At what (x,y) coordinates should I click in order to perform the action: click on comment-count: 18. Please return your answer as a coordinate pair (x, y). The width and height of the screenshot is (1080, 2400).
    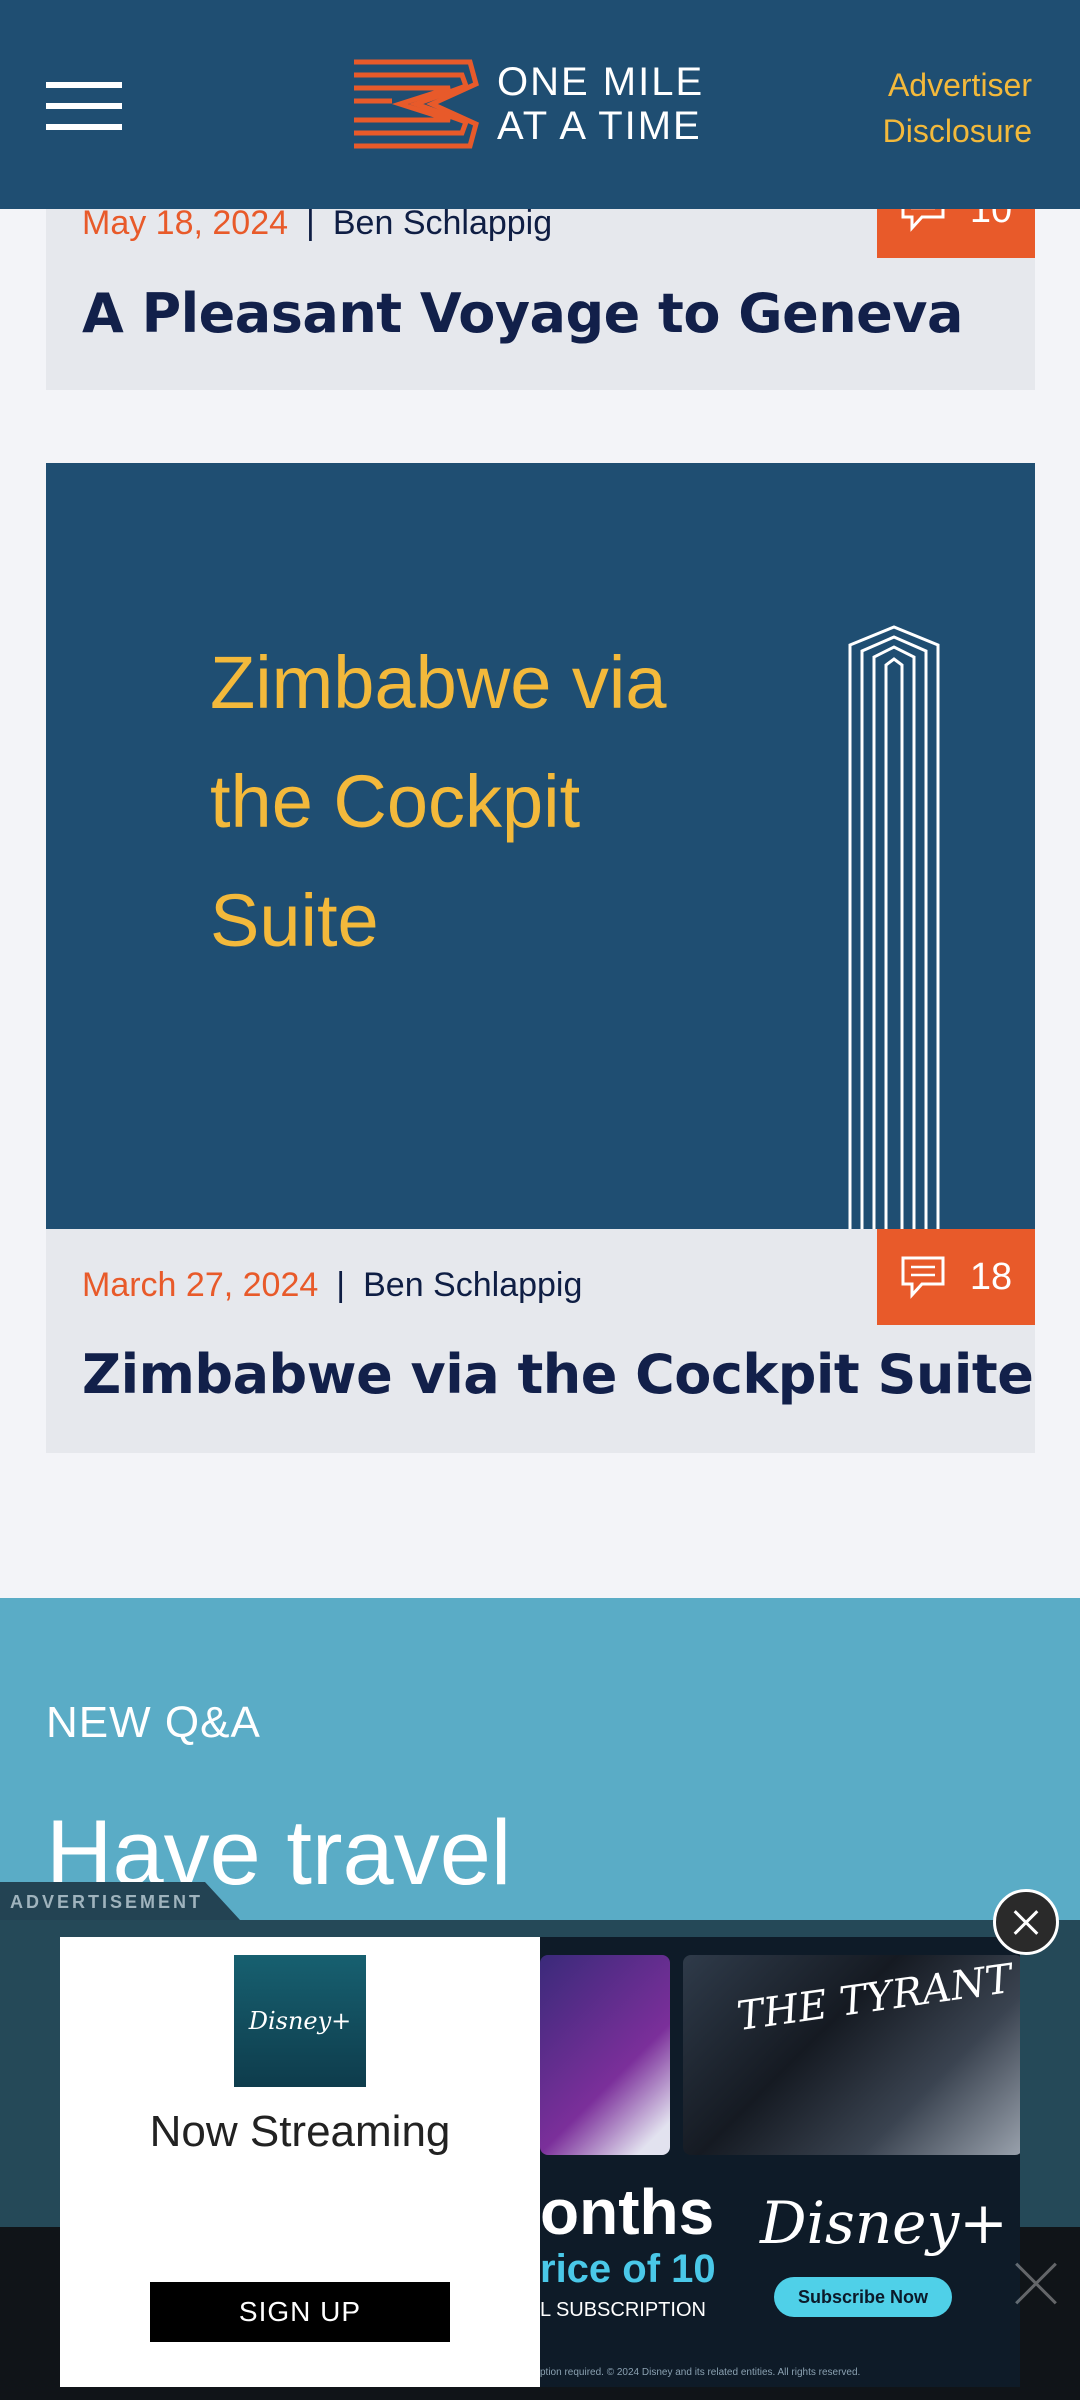
    Looking at the image, I should click on (991, 1276).